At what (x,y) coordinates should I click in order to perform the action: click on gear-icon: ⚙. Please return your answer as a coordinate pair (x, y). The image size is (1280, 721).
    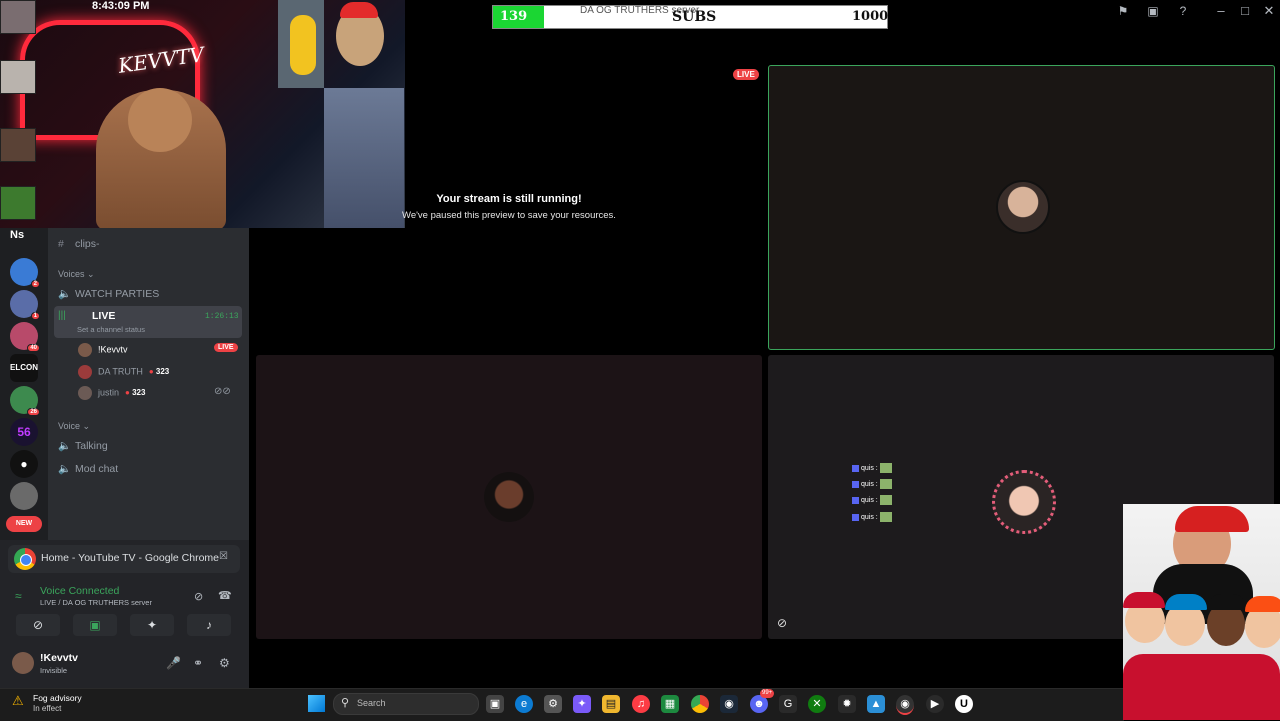
    Looking at the image, I should click on (224, 663).